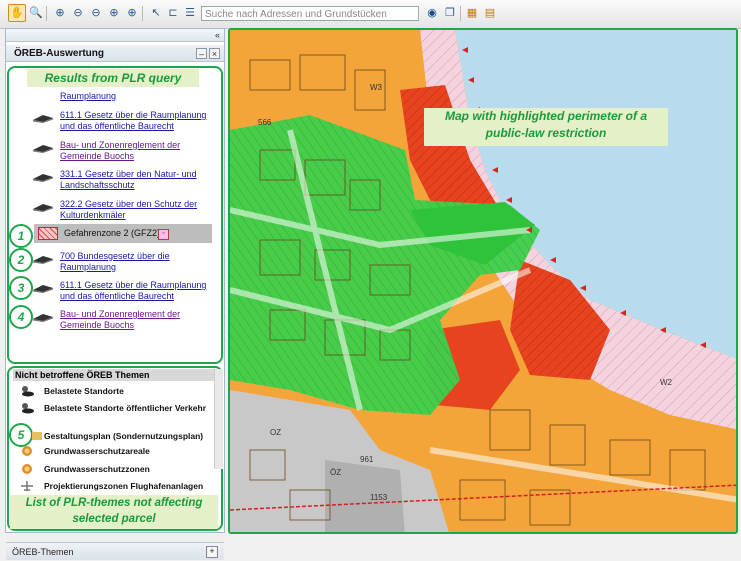 This screenshot has width=741, height=561. I want to click on parcel-label: OZ, so click(275, 432).